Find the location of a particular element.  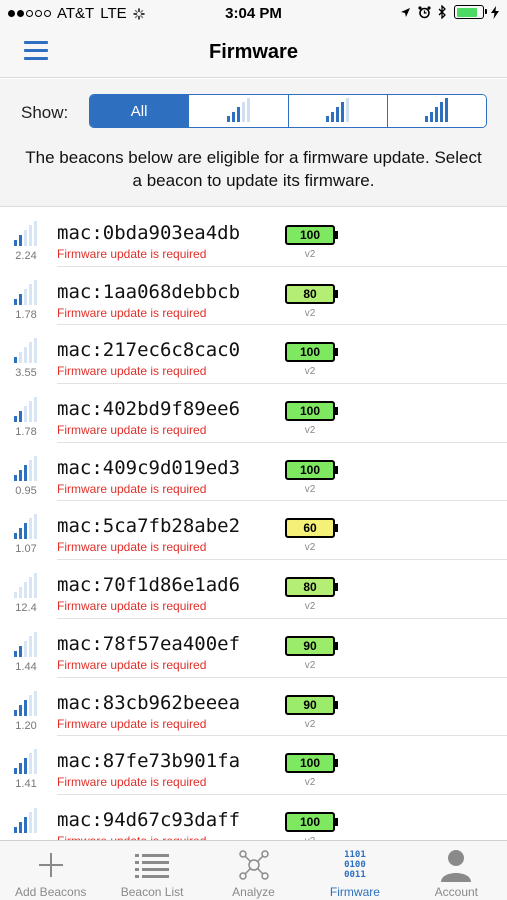

beacon-distance: 12.4 is located at coordinates (26, 608).